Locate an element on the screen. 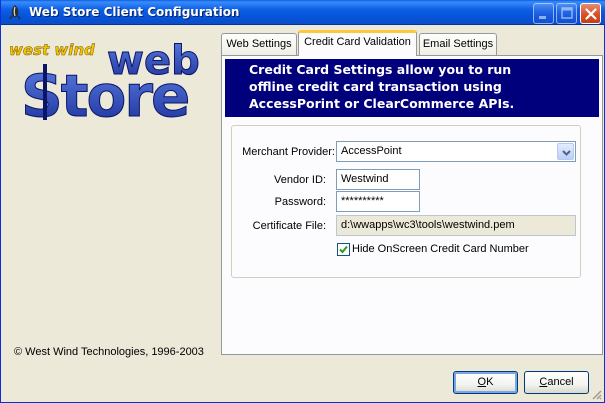  minimize-button is located at coordinates (543, 13).